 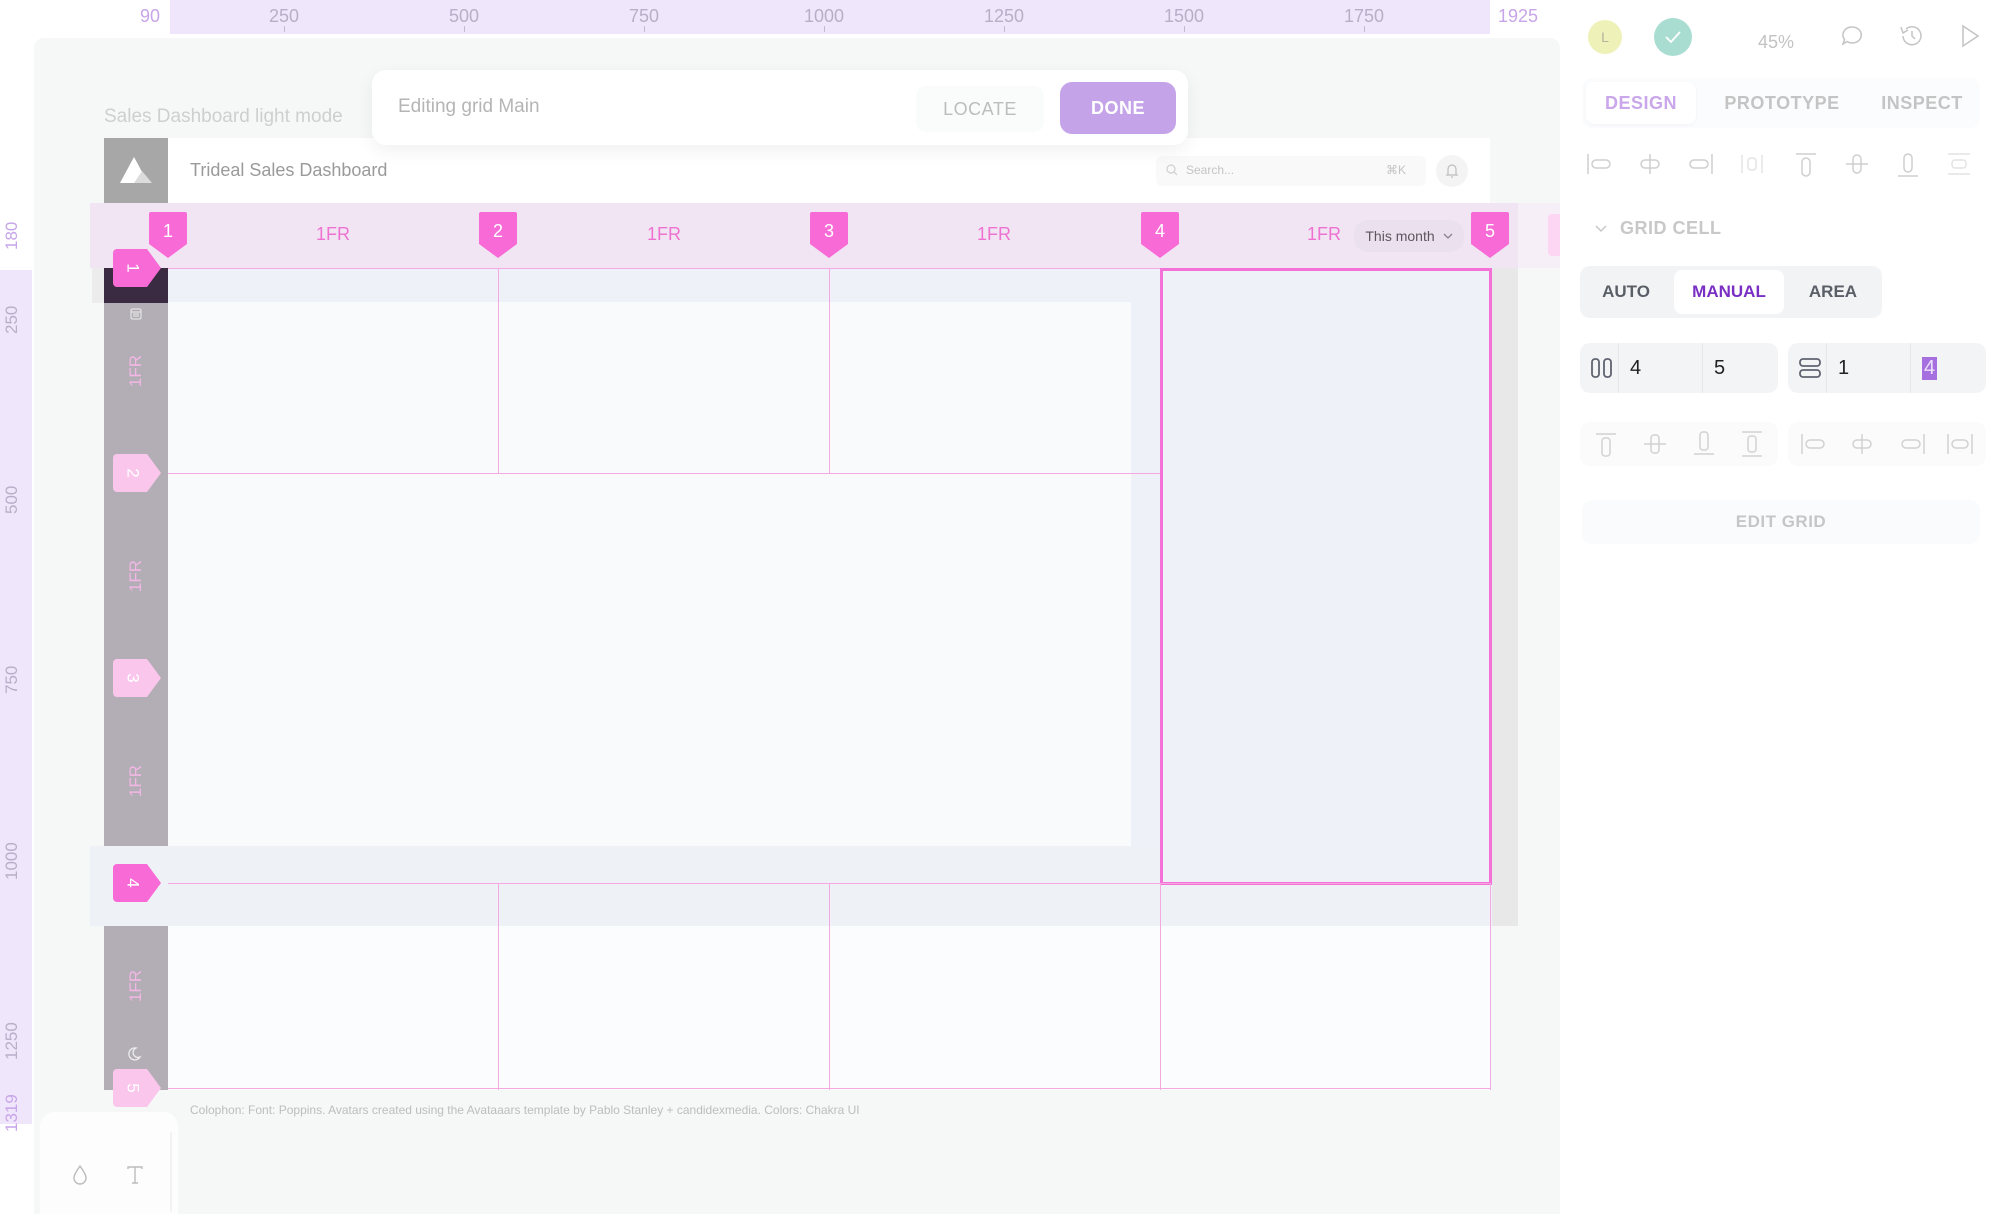 I want to click on locate-button: LOCATE, so click(x=980, y=109).